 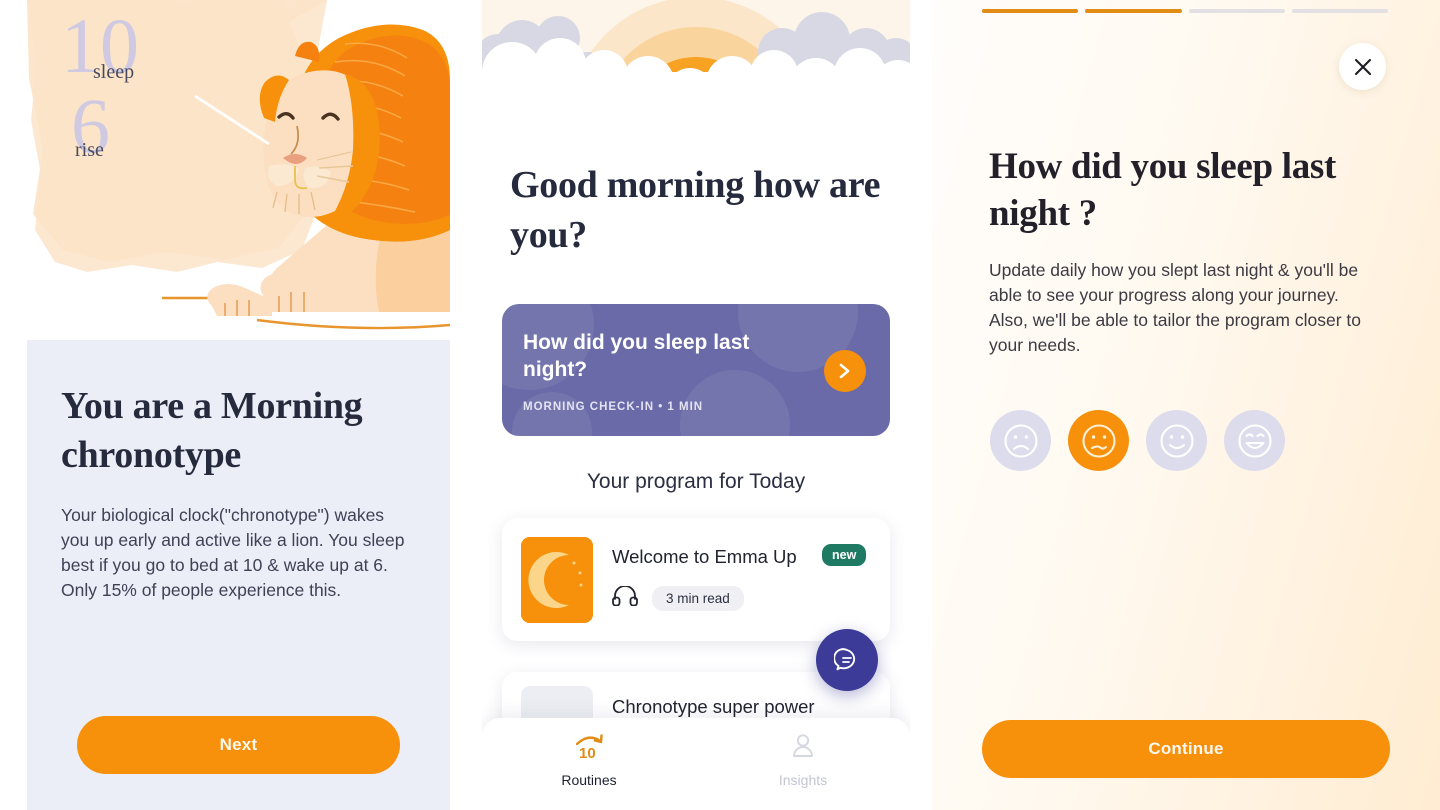 I want to click on nav-item-routines: 10 Routines, so click(x=589, y=764).